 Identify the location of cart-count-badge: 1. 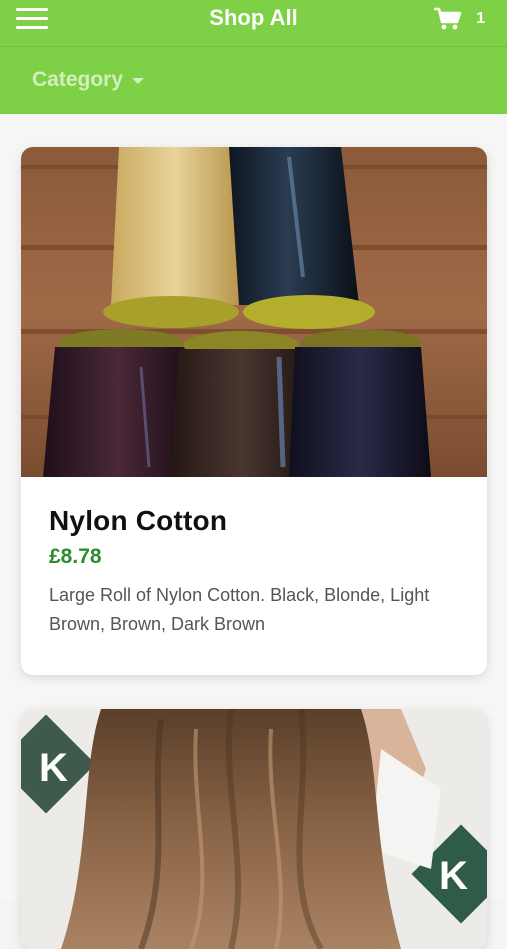
(480, 18).